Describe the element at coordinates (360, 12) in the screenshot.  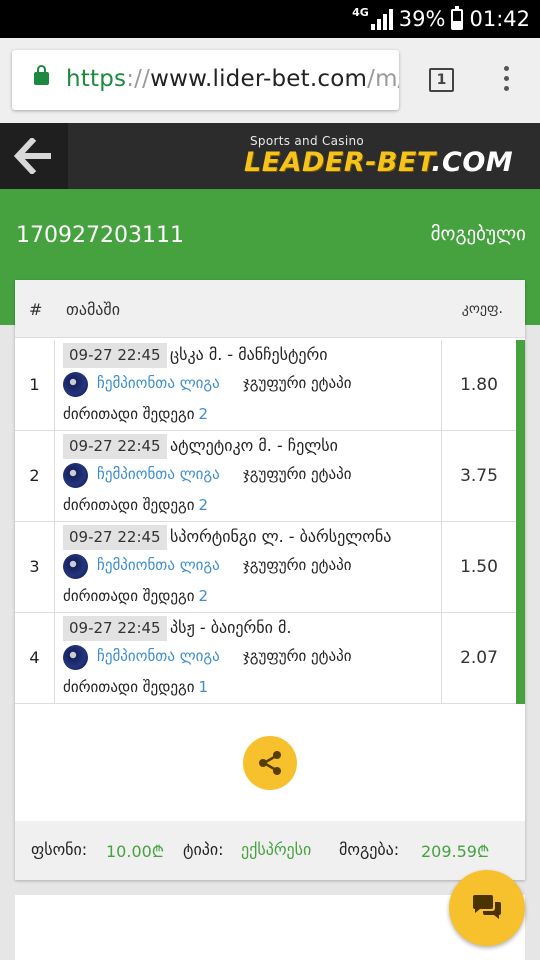
I see `network-type: 4G` at that location.